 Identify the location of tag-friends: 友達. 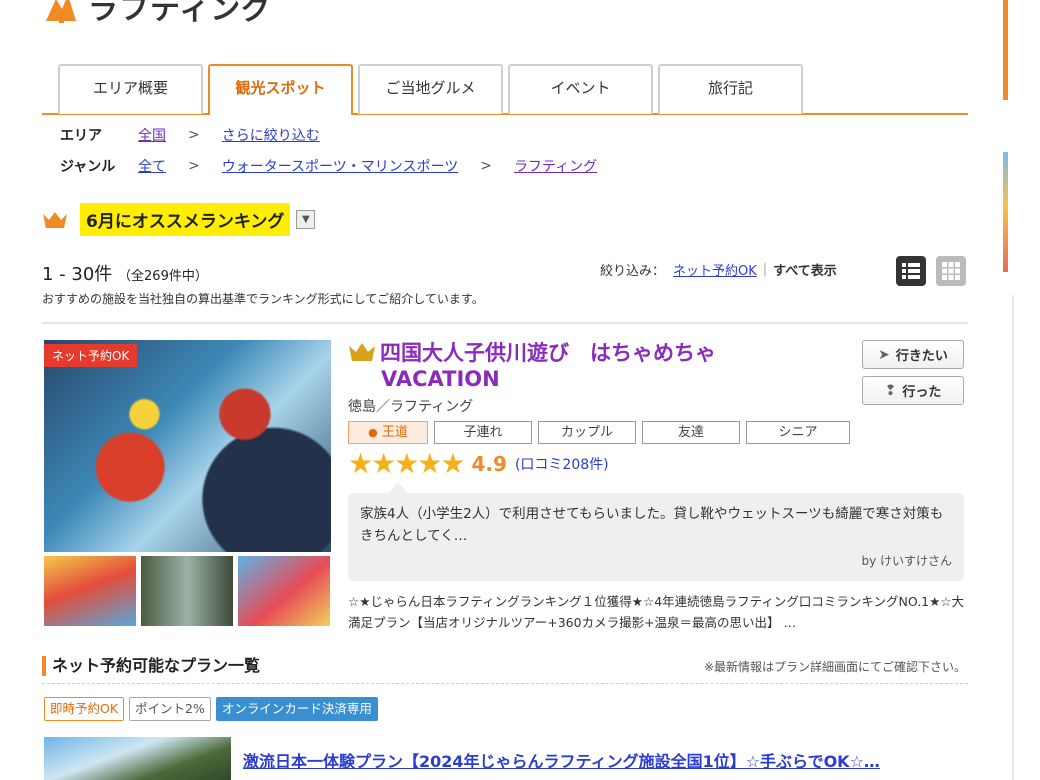
(691, 432).